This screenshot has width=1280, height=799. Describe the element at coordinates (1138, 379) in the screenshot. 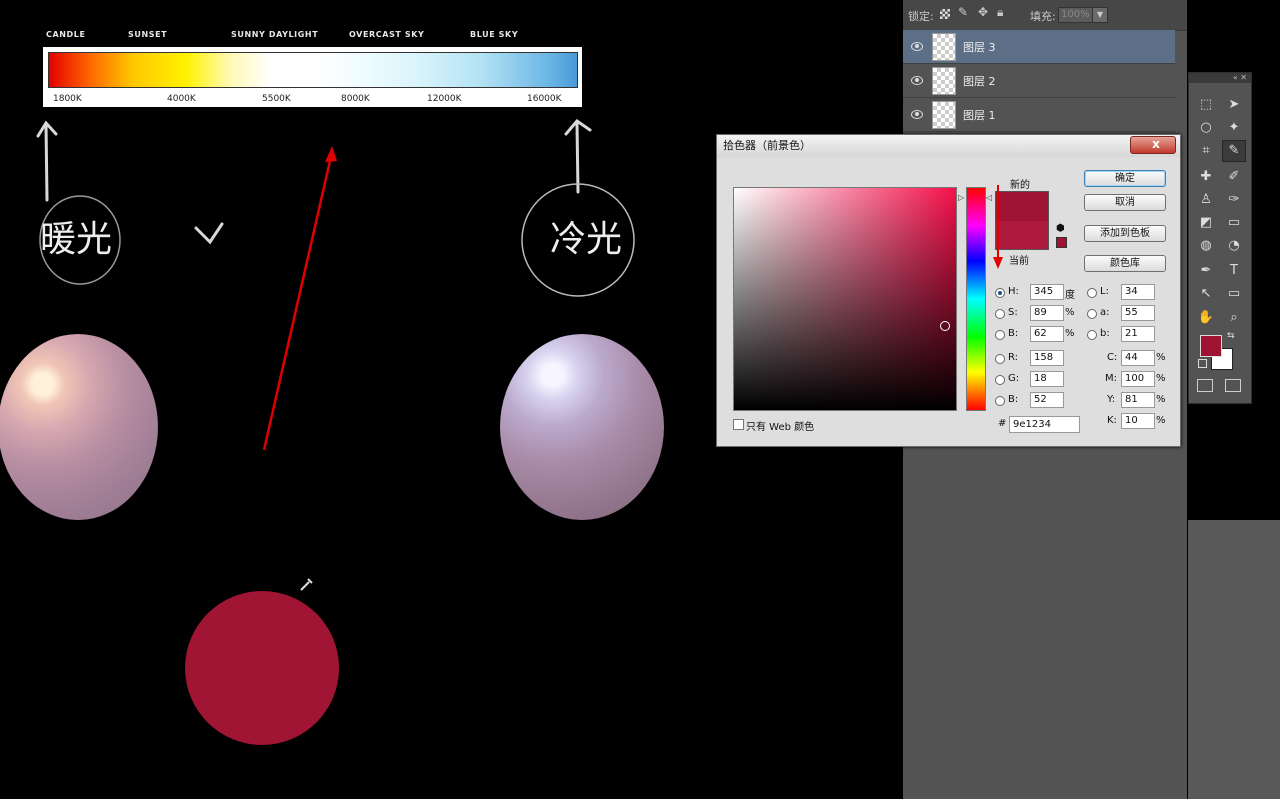

I see `input-m: 100` at that location.